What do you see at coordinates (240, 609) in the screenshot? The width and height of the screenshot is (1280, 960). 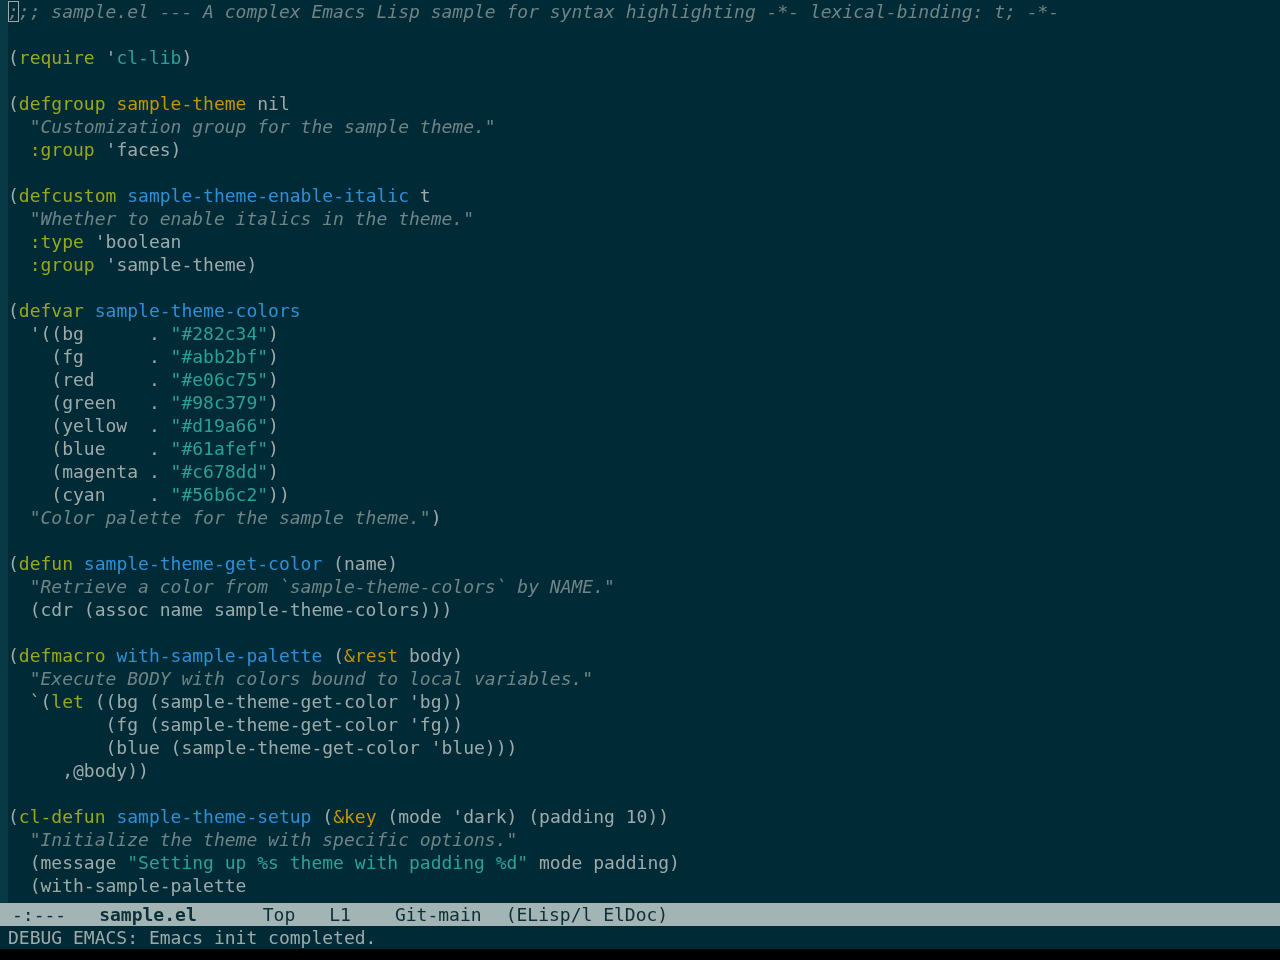 I see `code-line: (cdr (assoc name sample-theme-colors)))` at bounding box center [240, 609].